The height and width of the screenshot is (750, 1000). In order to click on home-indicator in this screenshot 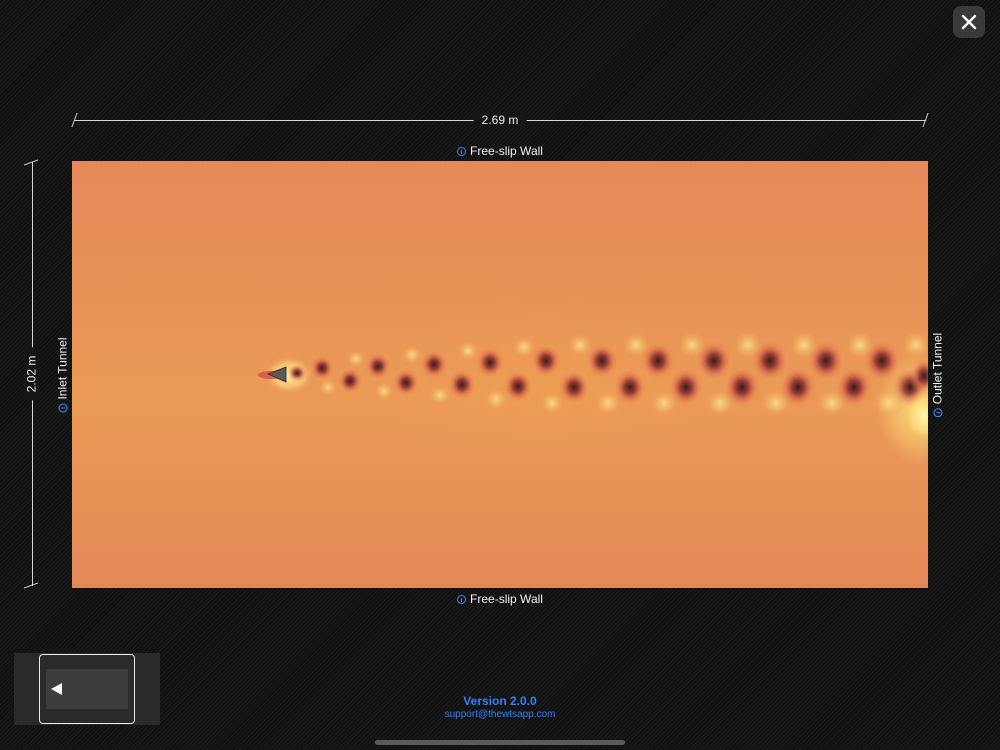, I will do `click(500, 742)`.